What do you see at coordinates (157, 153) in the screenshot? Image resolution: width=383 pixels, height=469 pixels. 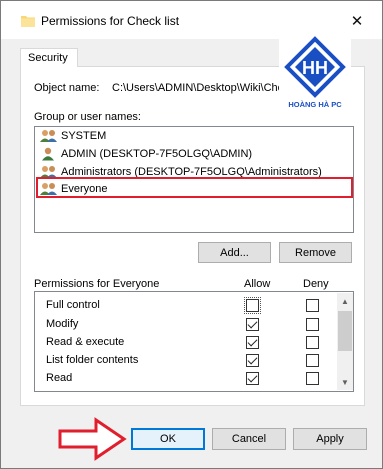 I see `group-item-label: ADMIN (DESKTOP-7F5OLGQ\ADMIN)` at bounding box center [157, 153].